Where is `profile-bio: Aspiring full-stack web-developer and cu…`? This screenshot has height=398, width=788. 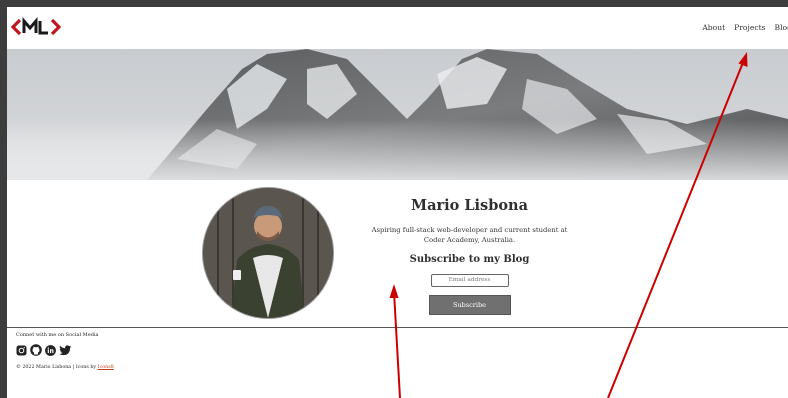 profile-bio: Aspiring full-stack web-developer and cu… is located at coordinates (469, 235).